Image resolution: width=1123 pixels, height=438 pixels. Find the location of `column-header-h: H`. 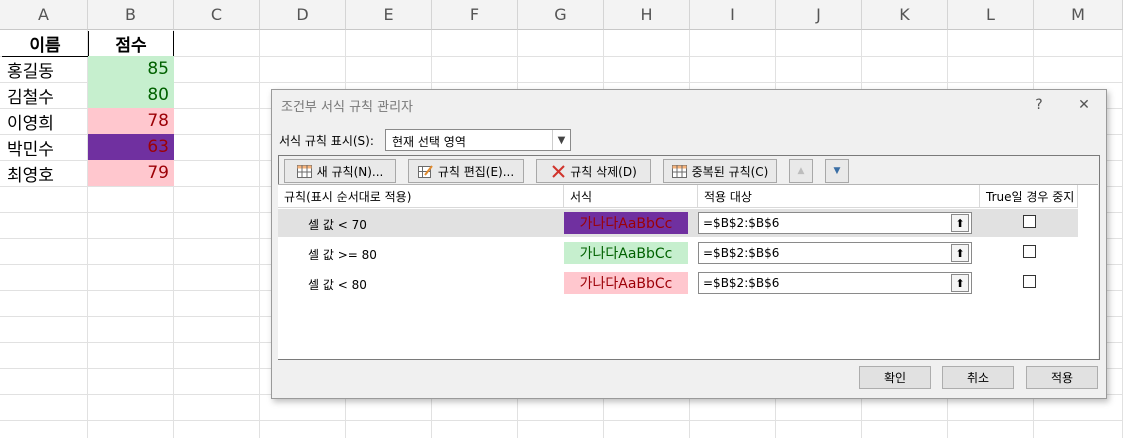

column-header-h: H is located at coordinates (647, 15).